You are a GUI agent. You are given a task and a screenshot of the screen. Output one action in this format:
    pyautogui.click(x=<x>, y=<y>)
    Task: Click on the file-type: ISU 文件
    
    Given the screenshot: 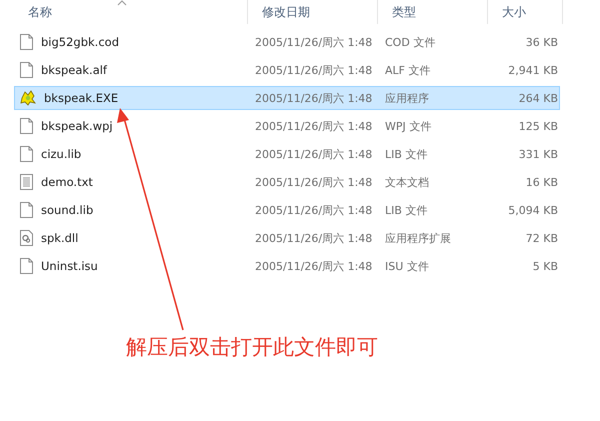 What is the action you would take?
    pyautogui.click(x=407, y=266)
    